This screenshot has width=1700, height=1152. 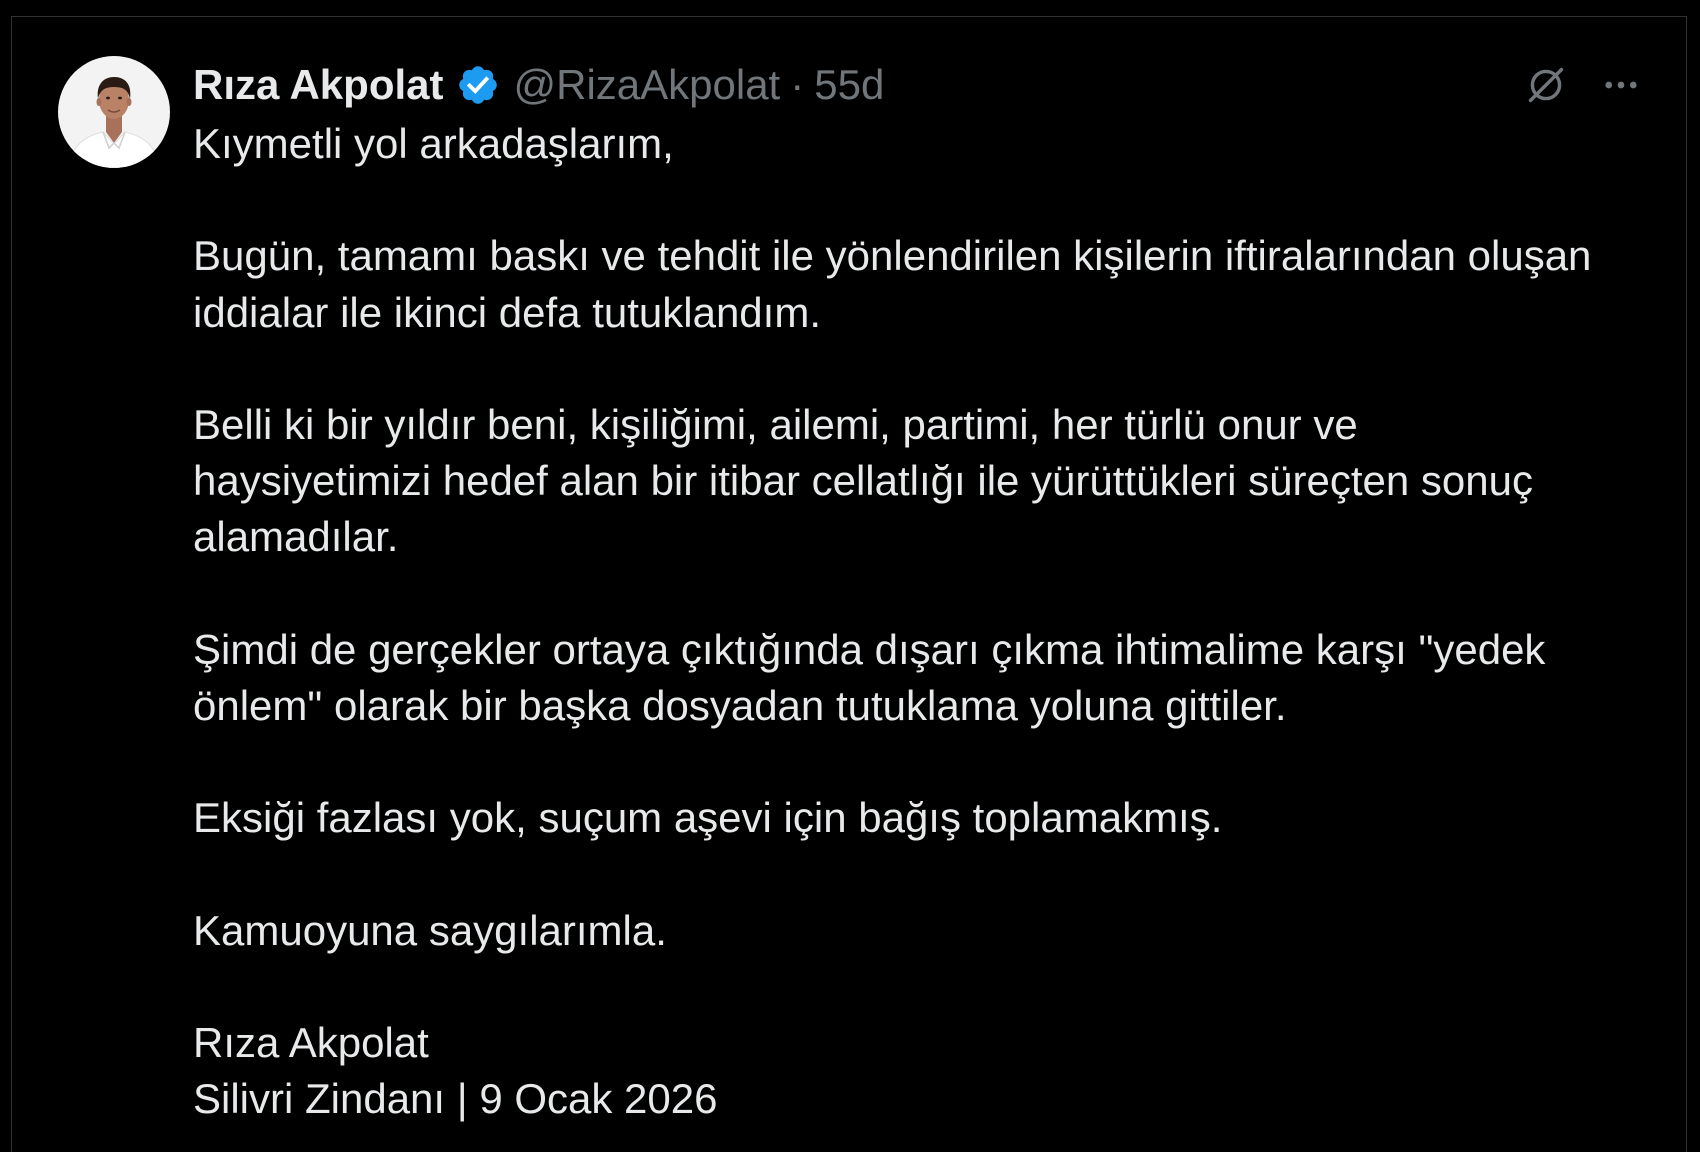 What do you see at coordinates (455, 1099) in the screenshot?
I see `signature-place-date: Silivri Zindanı | 9 Ocak 2026` at bounding box center [455, 1099].